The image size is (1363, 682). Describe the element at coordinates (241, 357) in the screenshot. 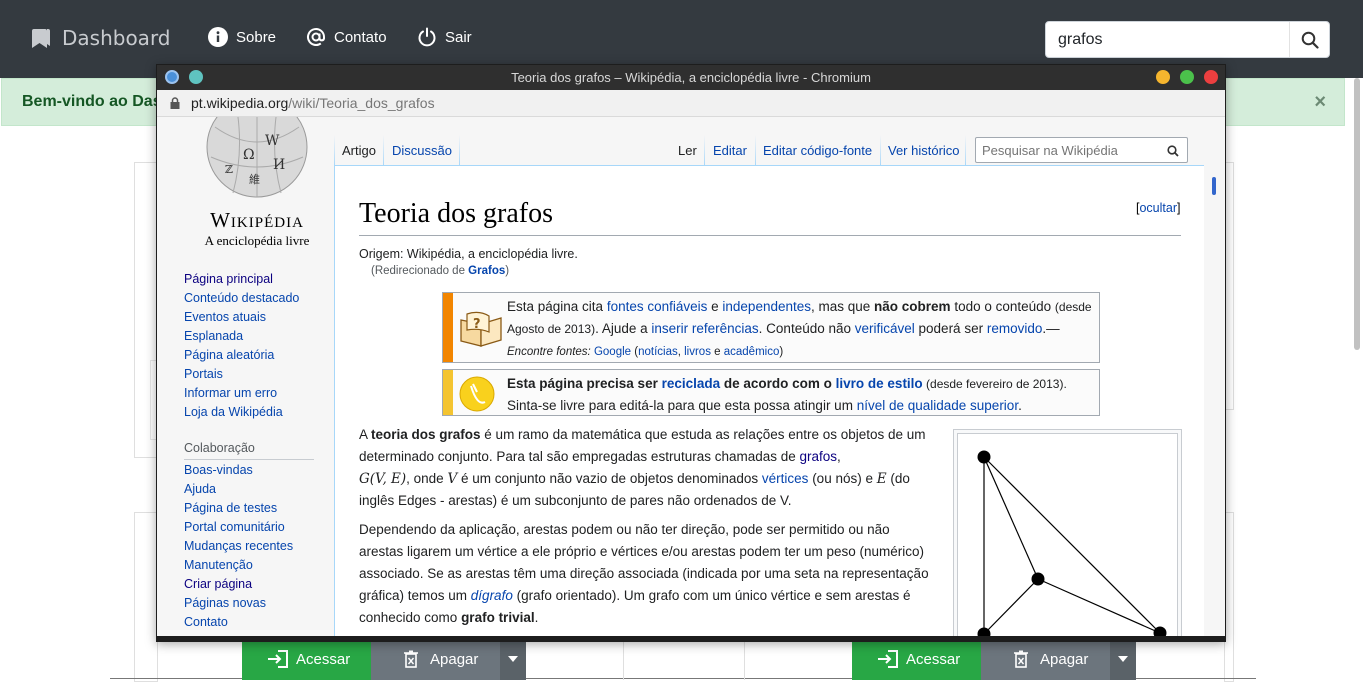

I see `sidebar-item-pagina-aleatoria: Página aleatória` at that location.